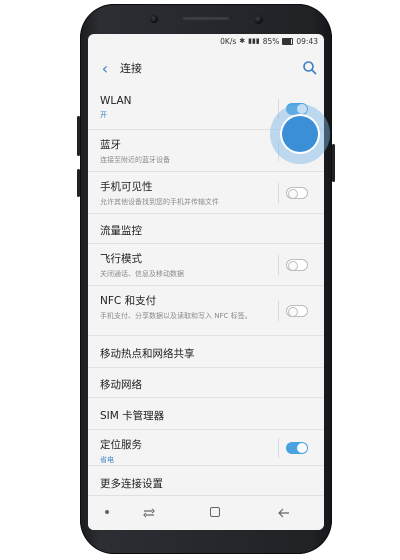  I want to click on chevron-left-icon: ‹, so click(105, 68).